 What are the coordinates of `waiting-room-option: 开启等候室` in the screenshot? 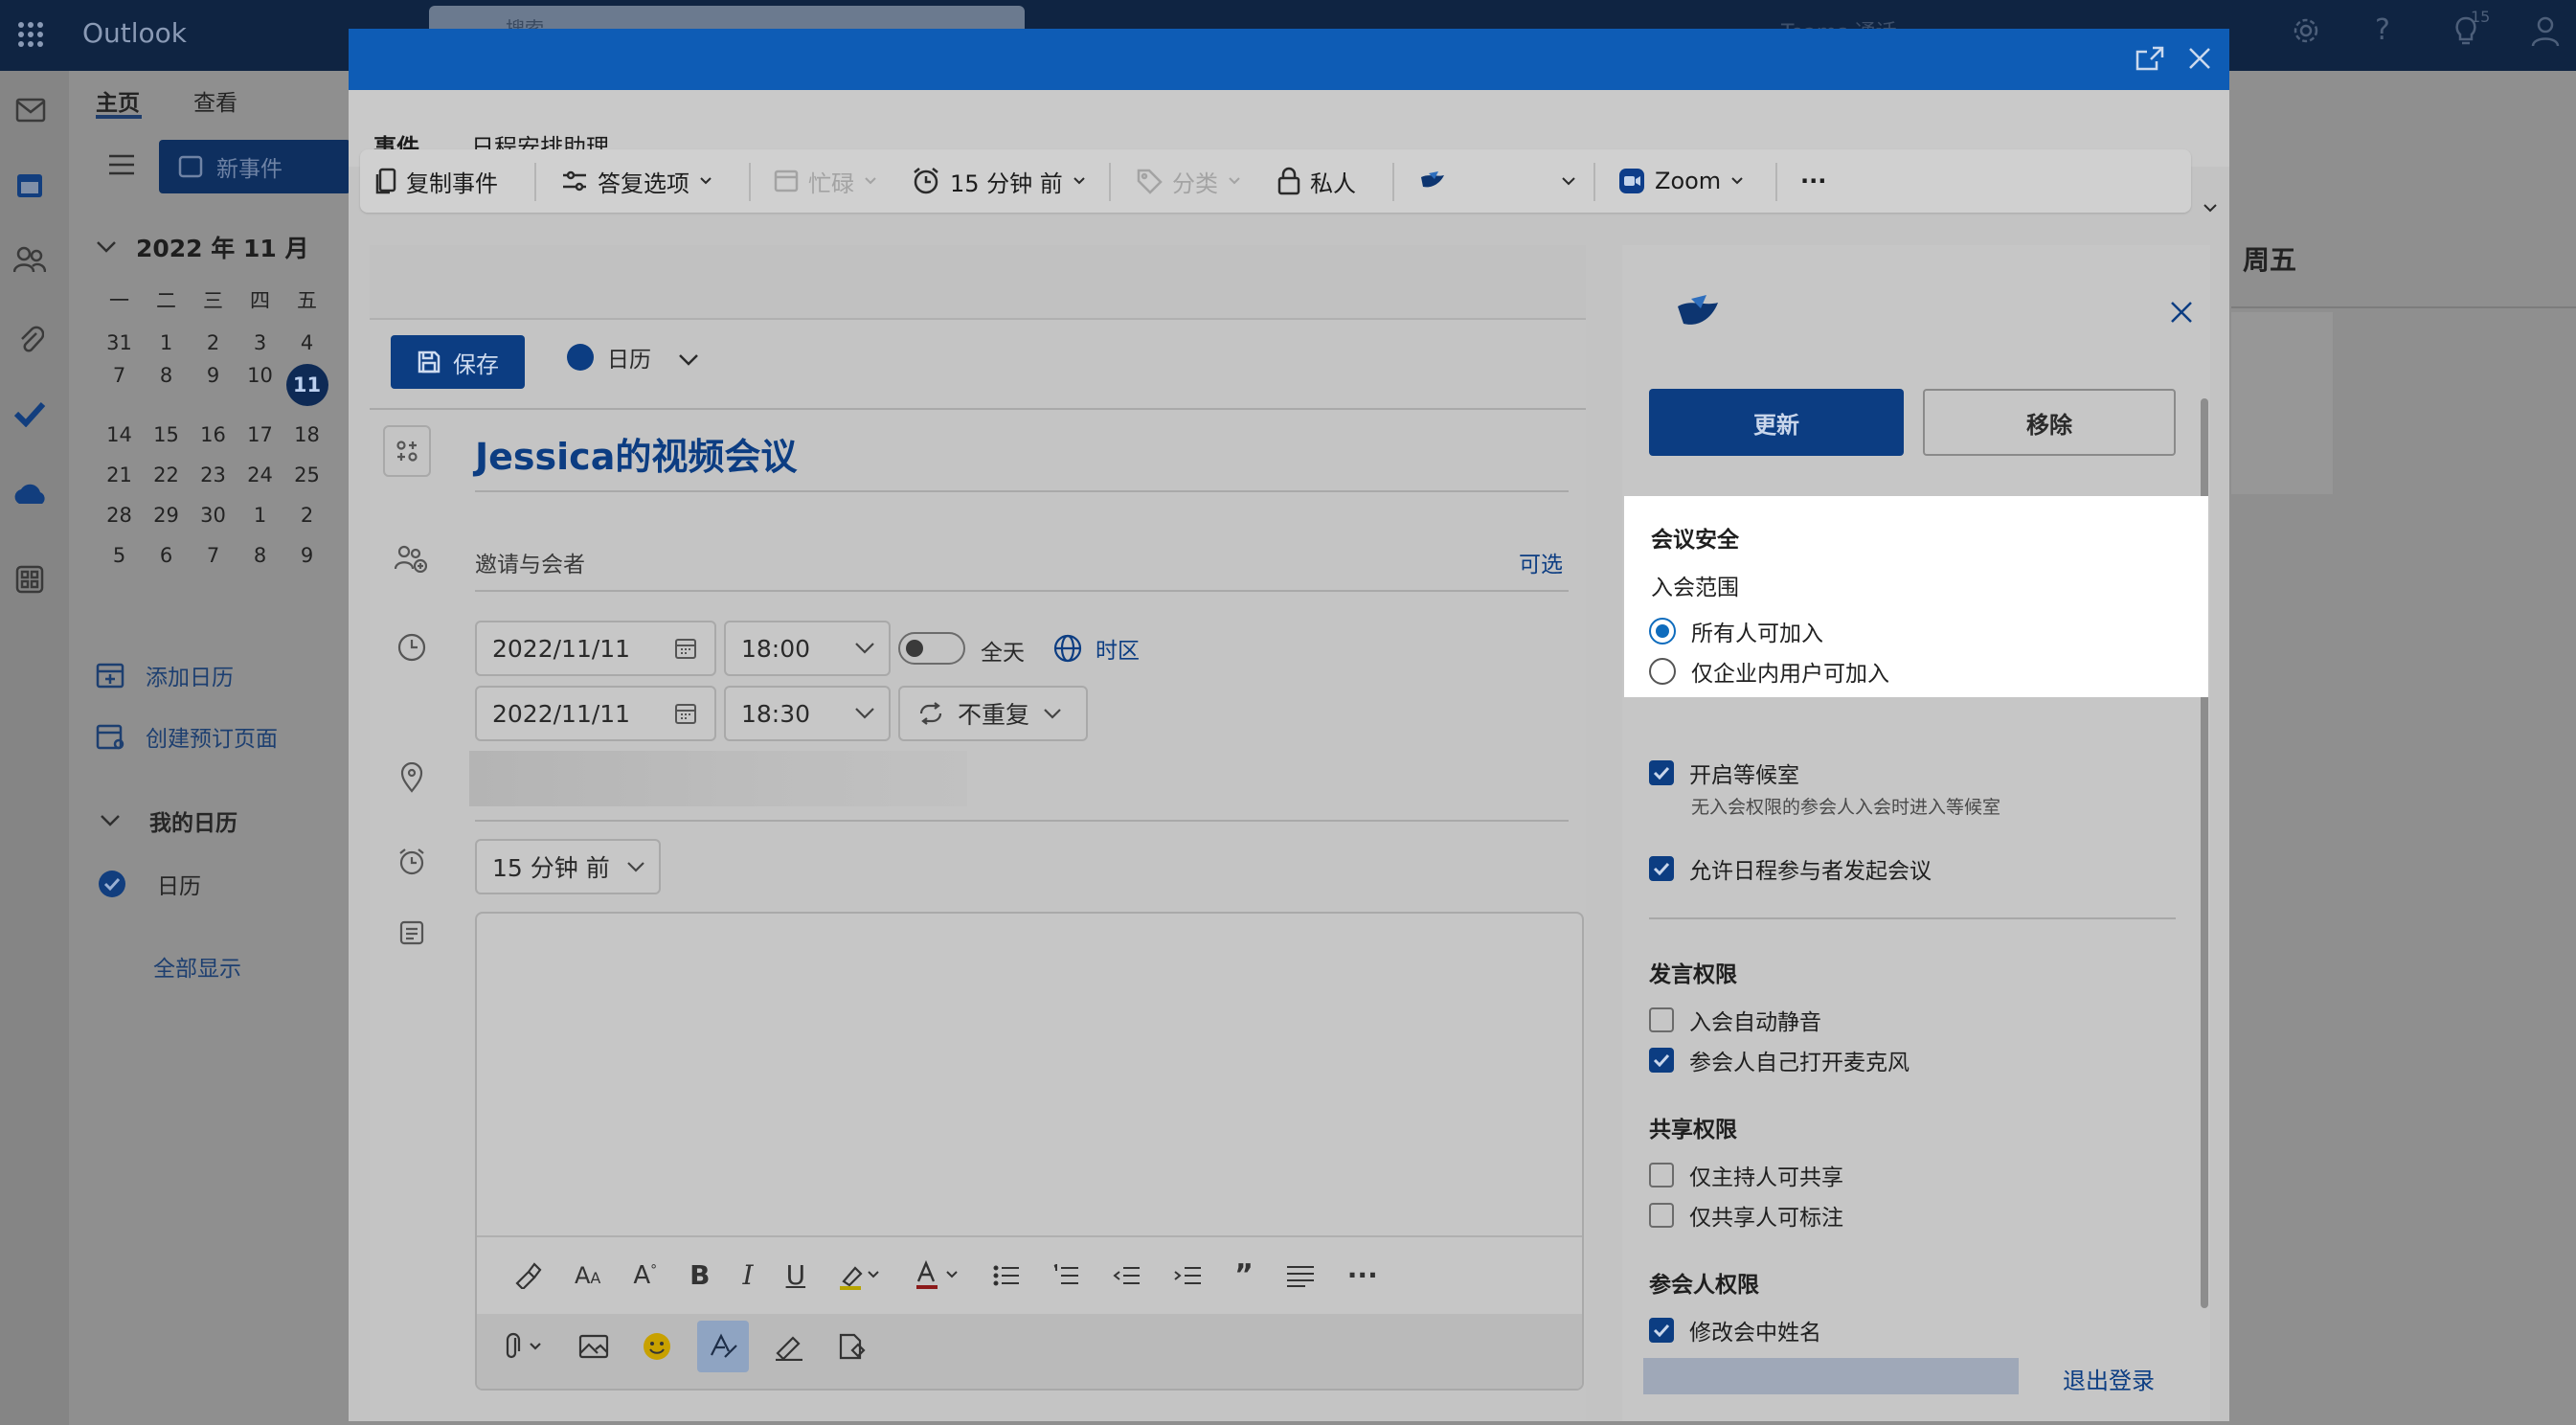 It's located at (1724, 773).